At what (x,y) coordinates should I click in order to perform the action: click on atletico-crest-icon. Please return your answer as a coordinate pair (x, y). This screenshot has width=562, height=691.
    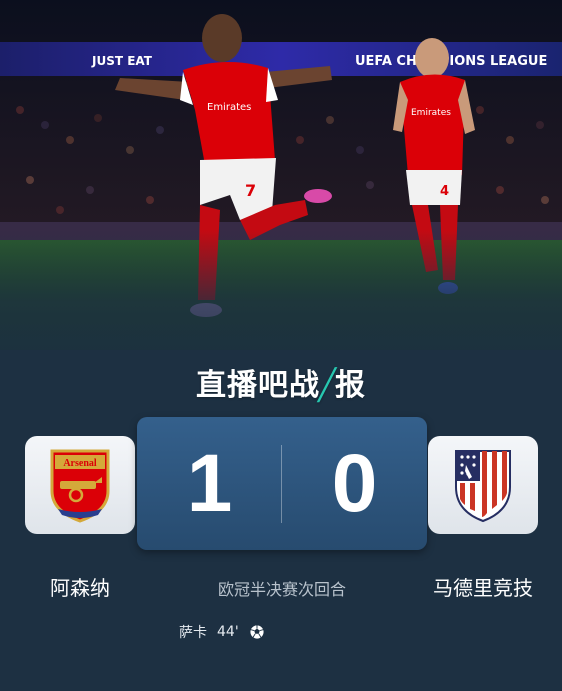
    Looking at the image, I should click on (483, 486).